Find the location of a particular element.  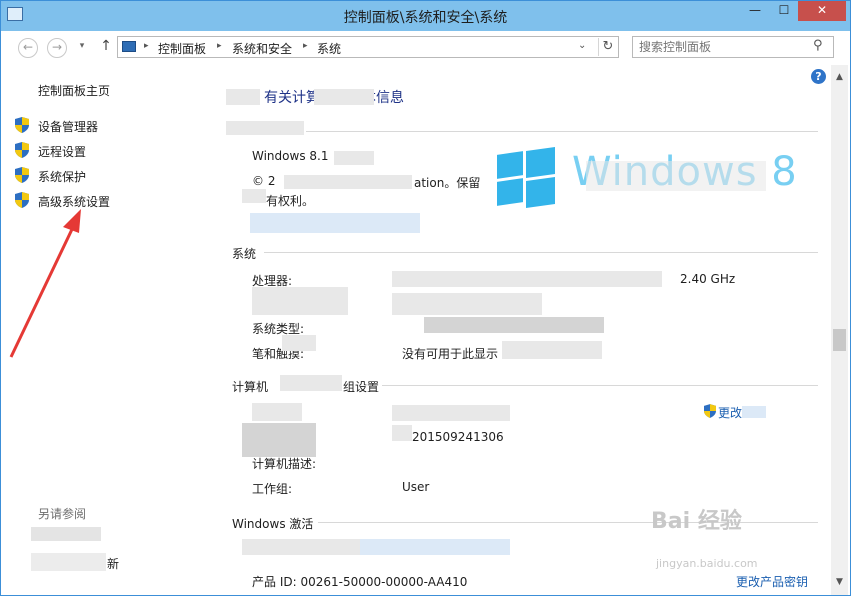

minimize-button: — is located at coordinates (755, 11).